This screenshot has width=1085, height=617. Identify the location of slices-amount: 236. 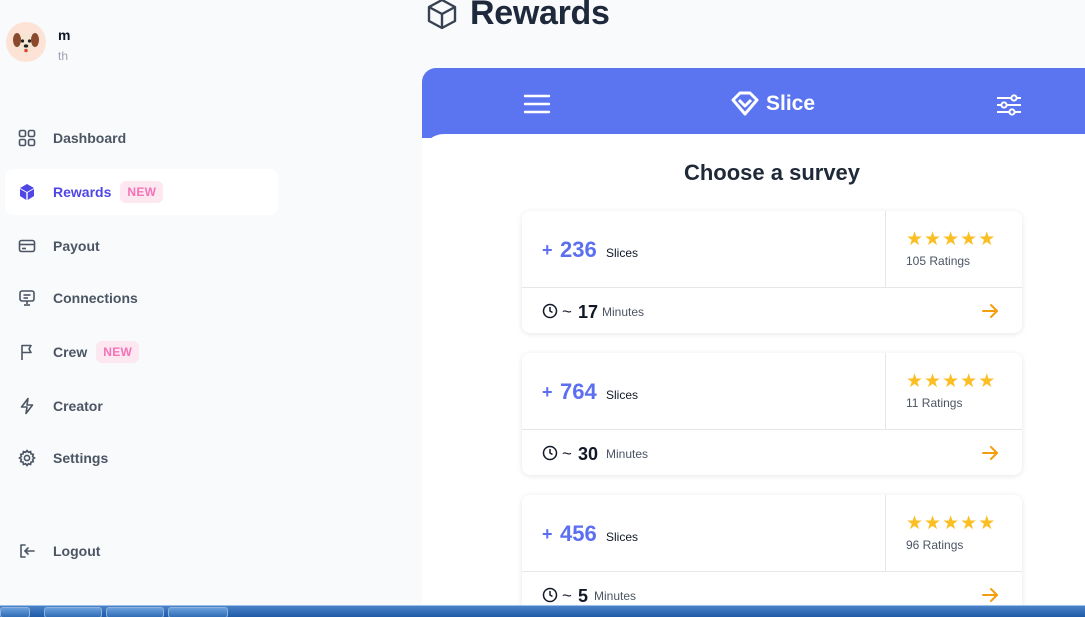
(578, 249).